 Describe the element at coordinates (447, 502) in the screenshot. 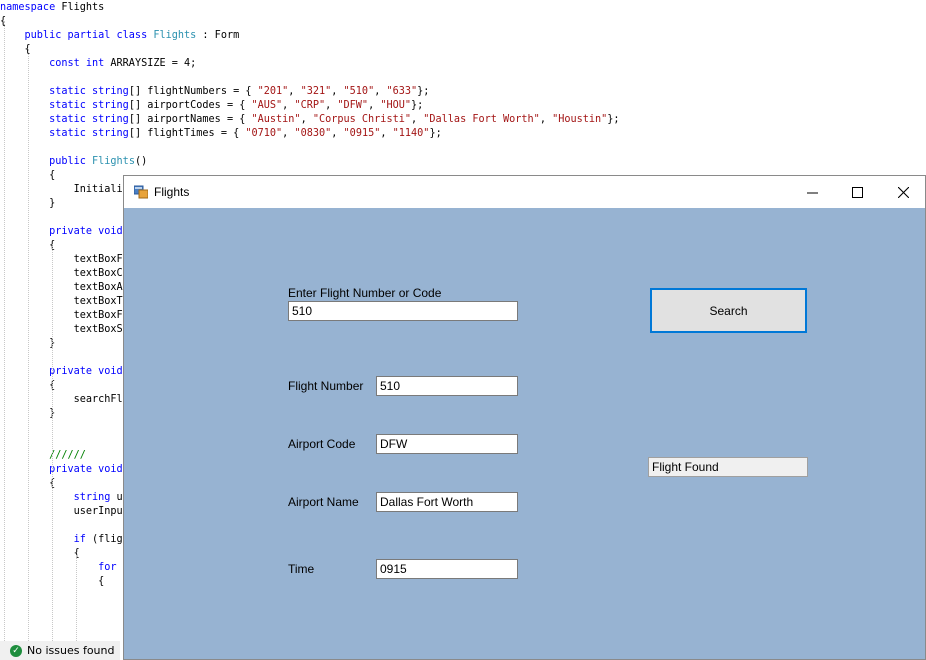

I see `airport-name-field: Dallas Fort Worth` at that location.